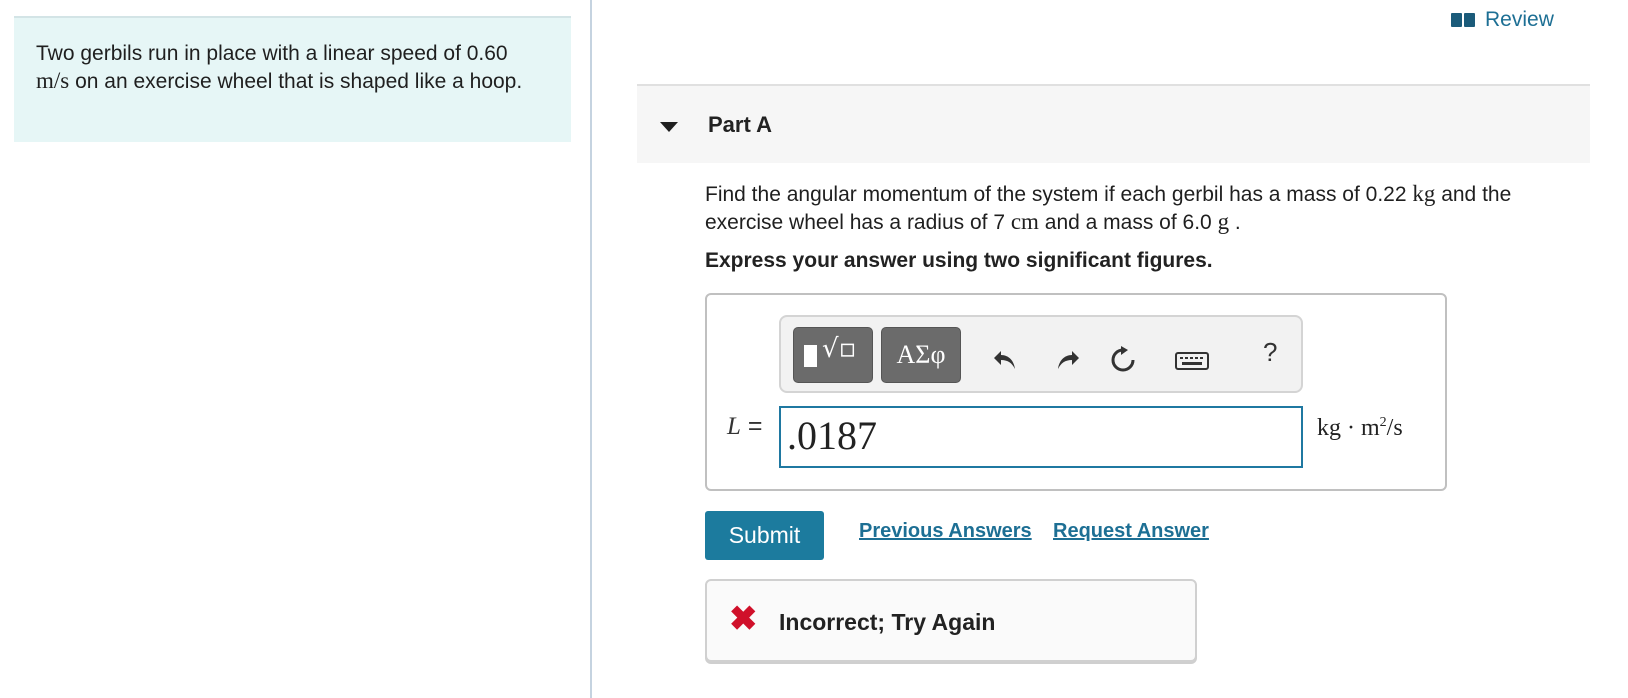 This screenshot has height=698, width=1628. What do you see at coordinates (1348, 428) in the screenshot?
I see `unit-base: kg · m` at bounding box center [1348, 428].